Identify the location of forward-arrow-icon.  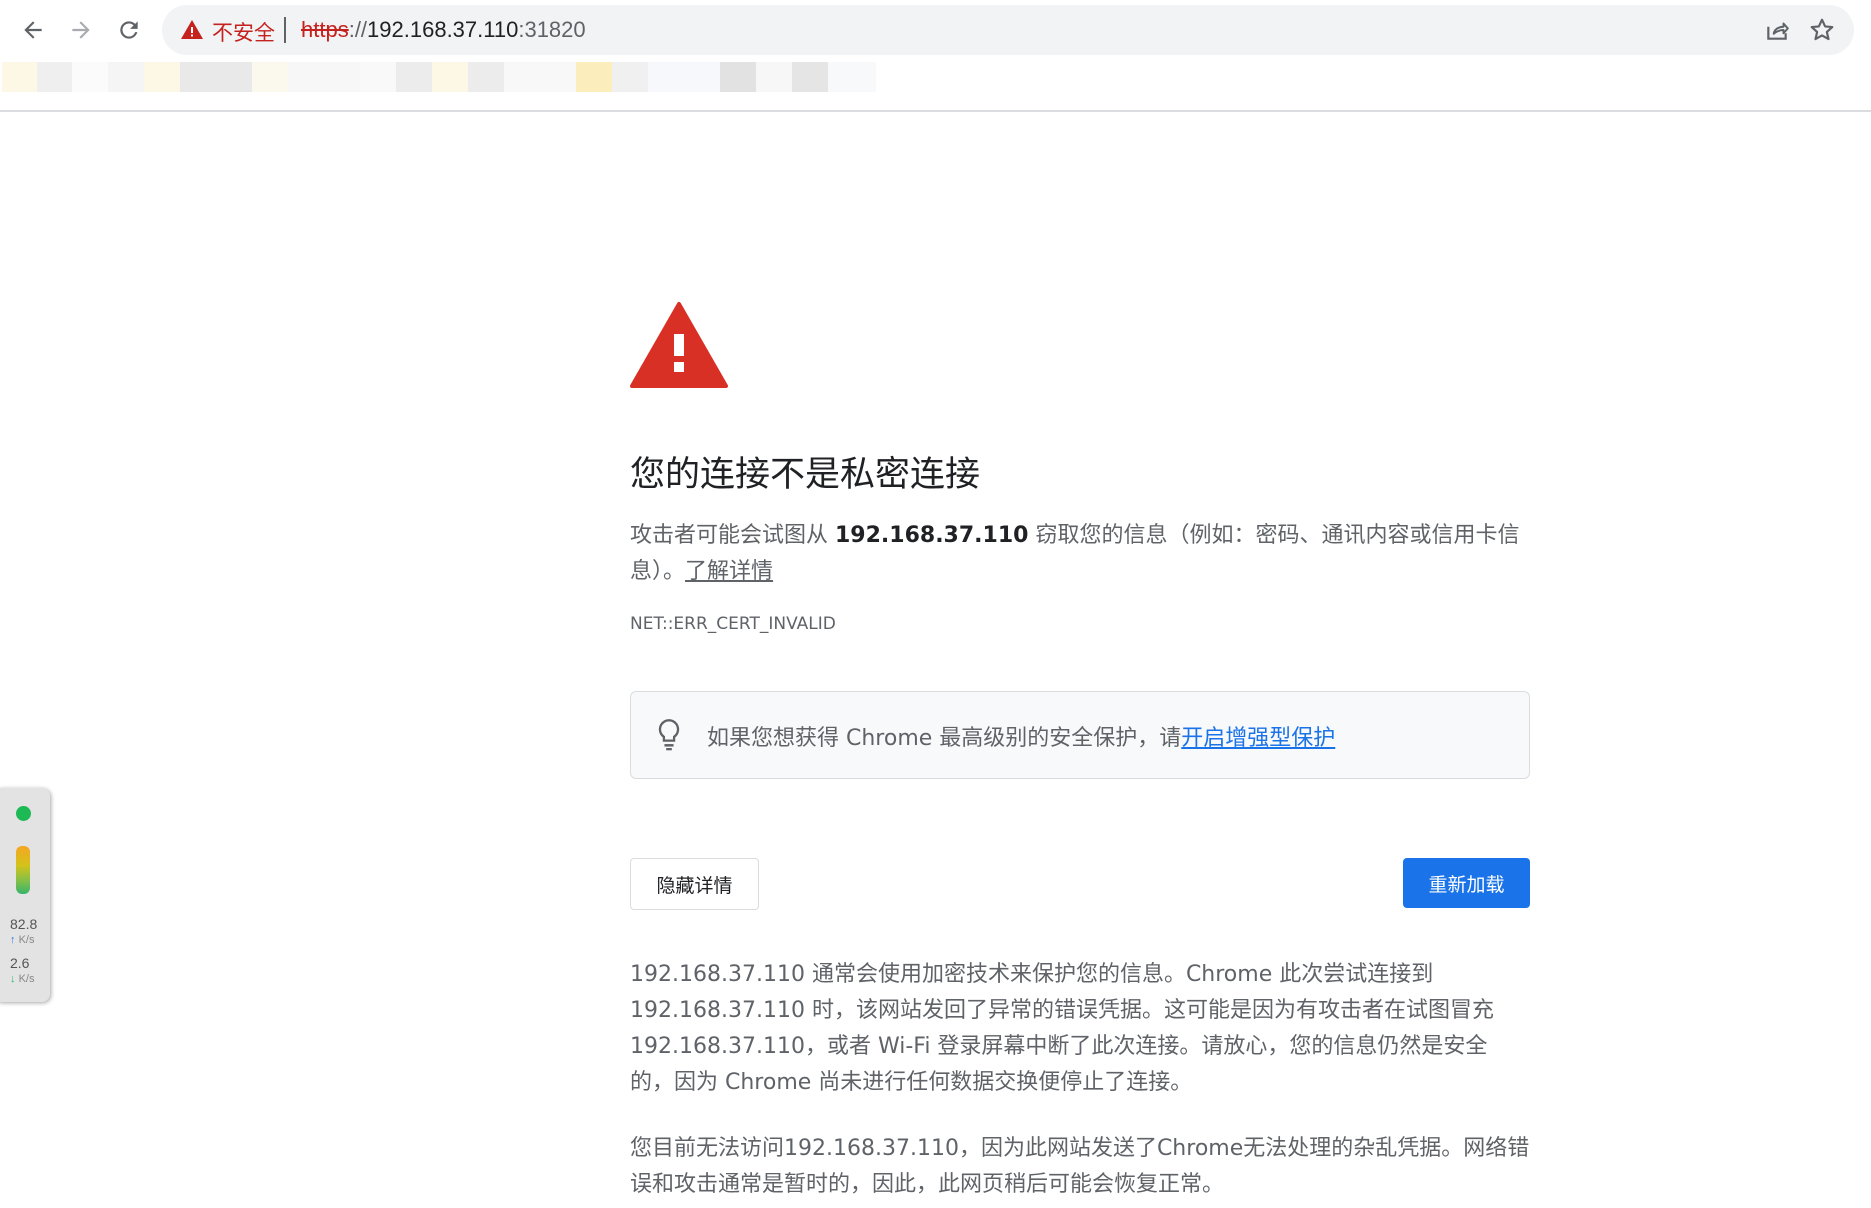
(81, 30).